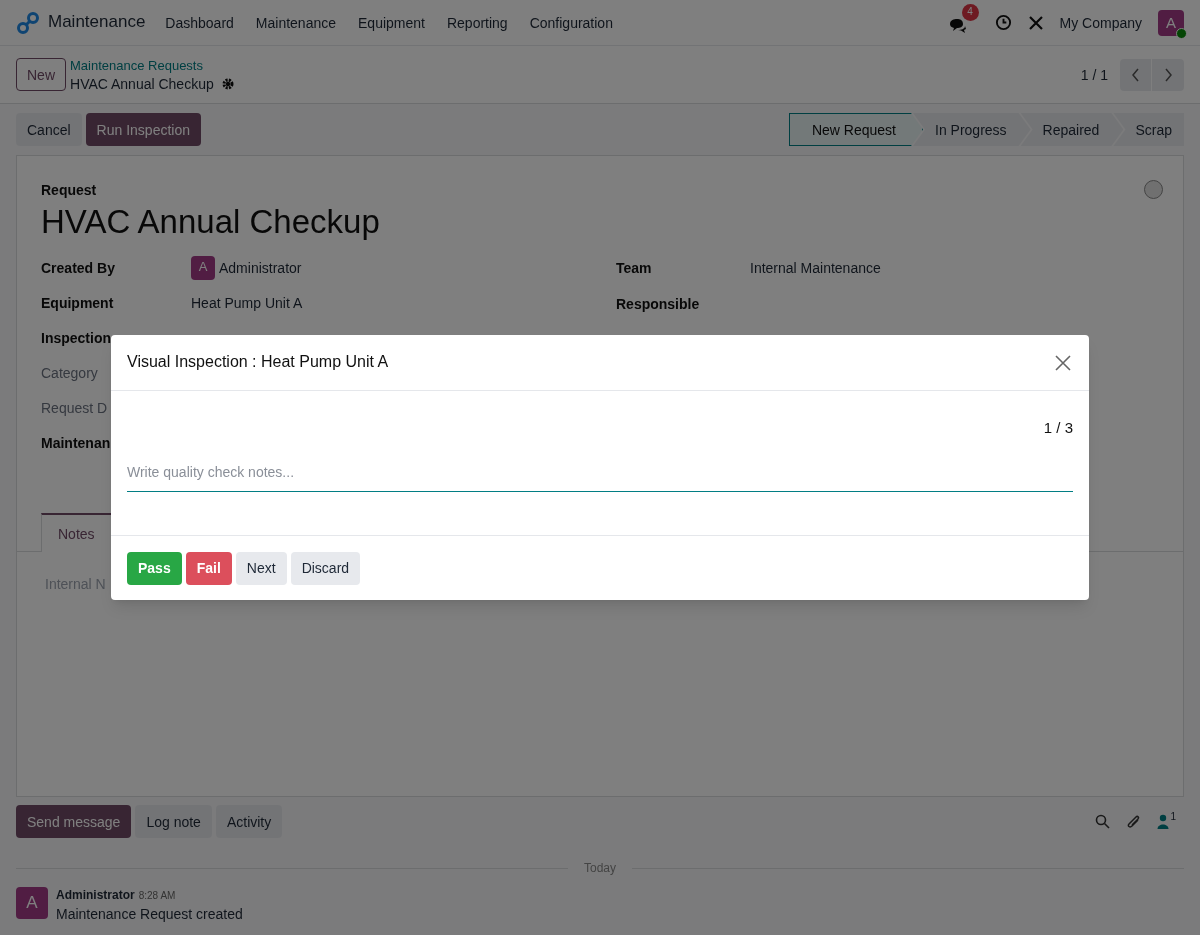  What do you see at coordinates (199, 22) in the screenshot?
I see `menu-item: Dashboard` at bounding box center [199, 22].